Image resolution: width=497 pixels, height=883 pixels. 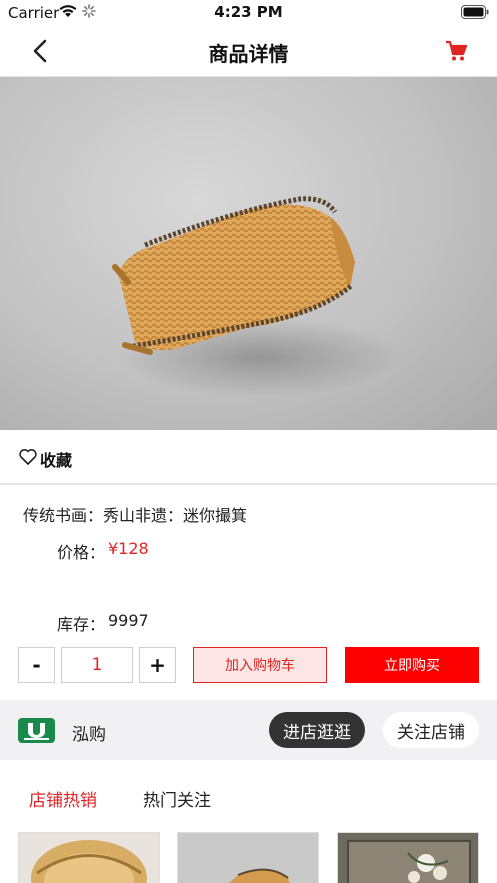 I want to click on heart-icon, so click(x=28, y=457).